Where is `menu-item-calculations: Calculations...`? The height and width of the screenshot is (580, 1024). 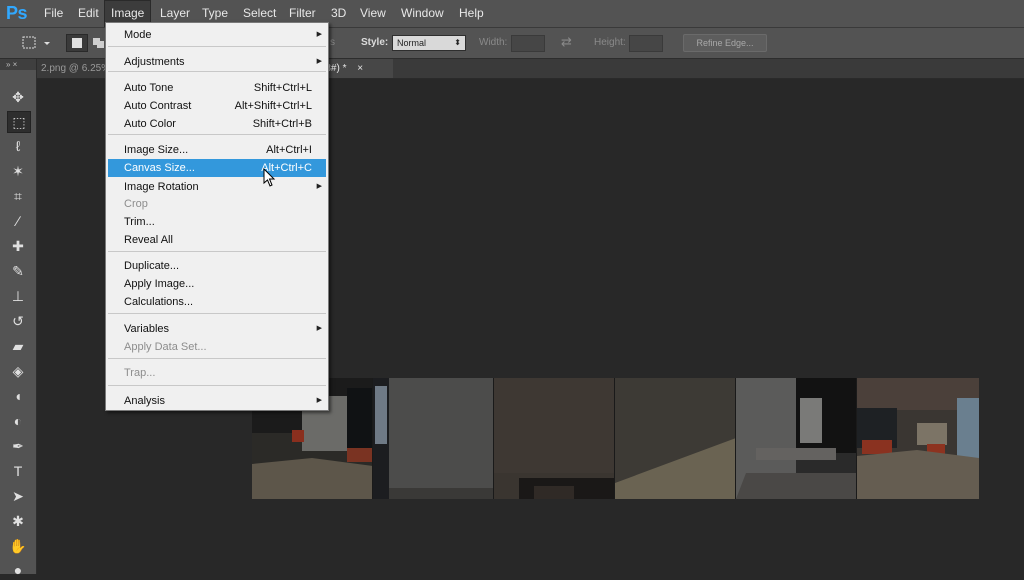 menu-item-calculations: Calculations... is located at coordinates (217, 302).